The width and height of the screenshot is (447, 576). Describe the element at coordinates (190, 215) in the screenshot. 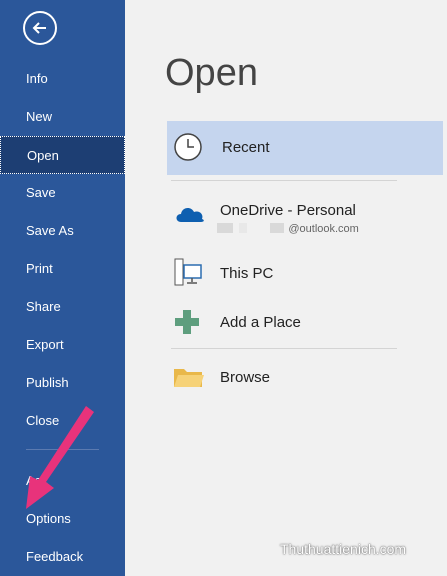

I see `cloud-icon` at that location.